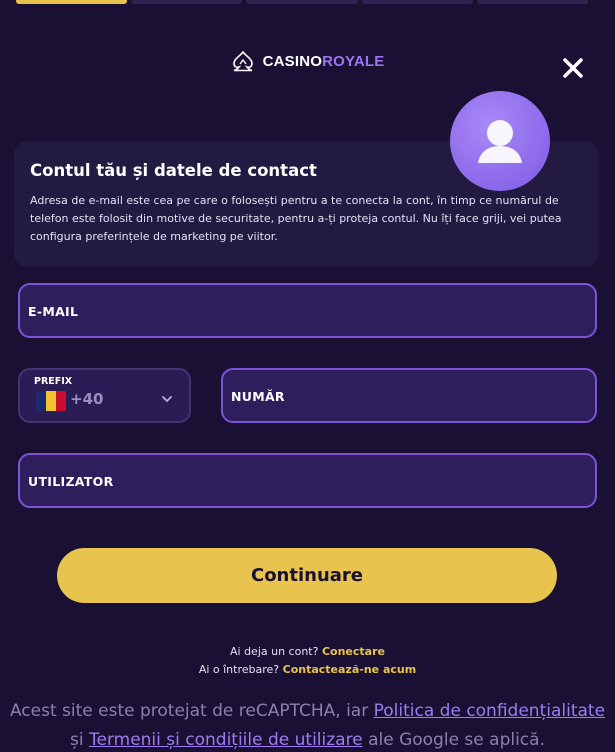  I want to click on logo-casino: CASINO, so click(292, 61).